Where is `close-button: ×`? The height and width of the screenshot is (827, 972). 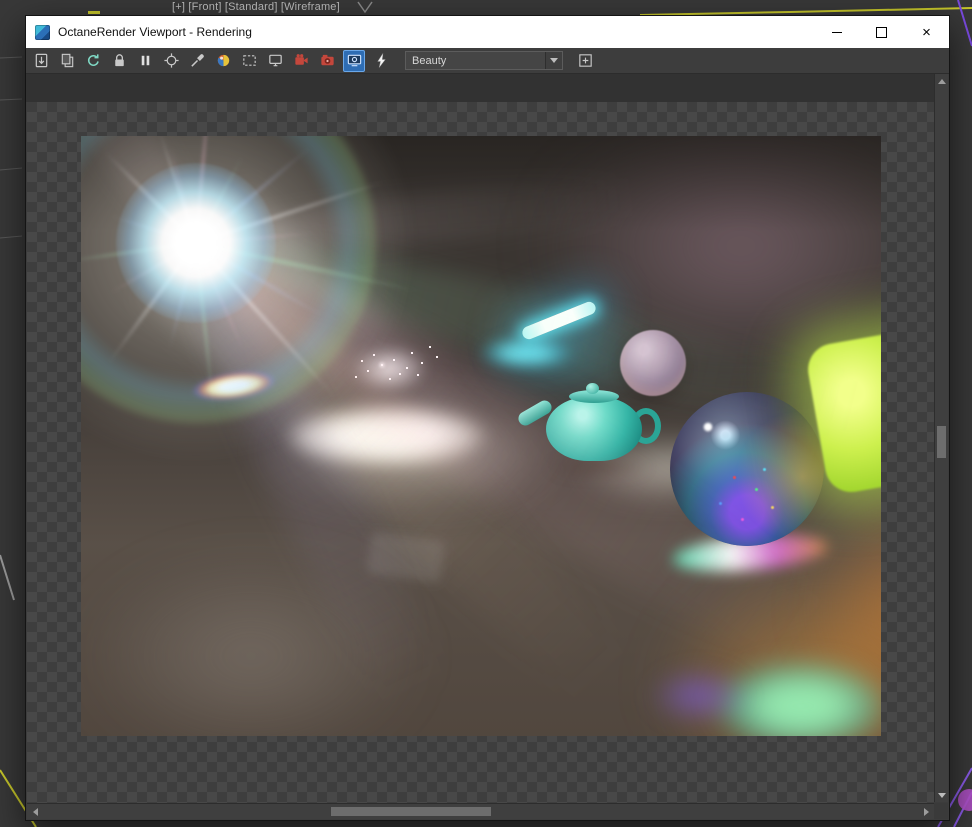 close-button: × is located at coordinates (926, 32).